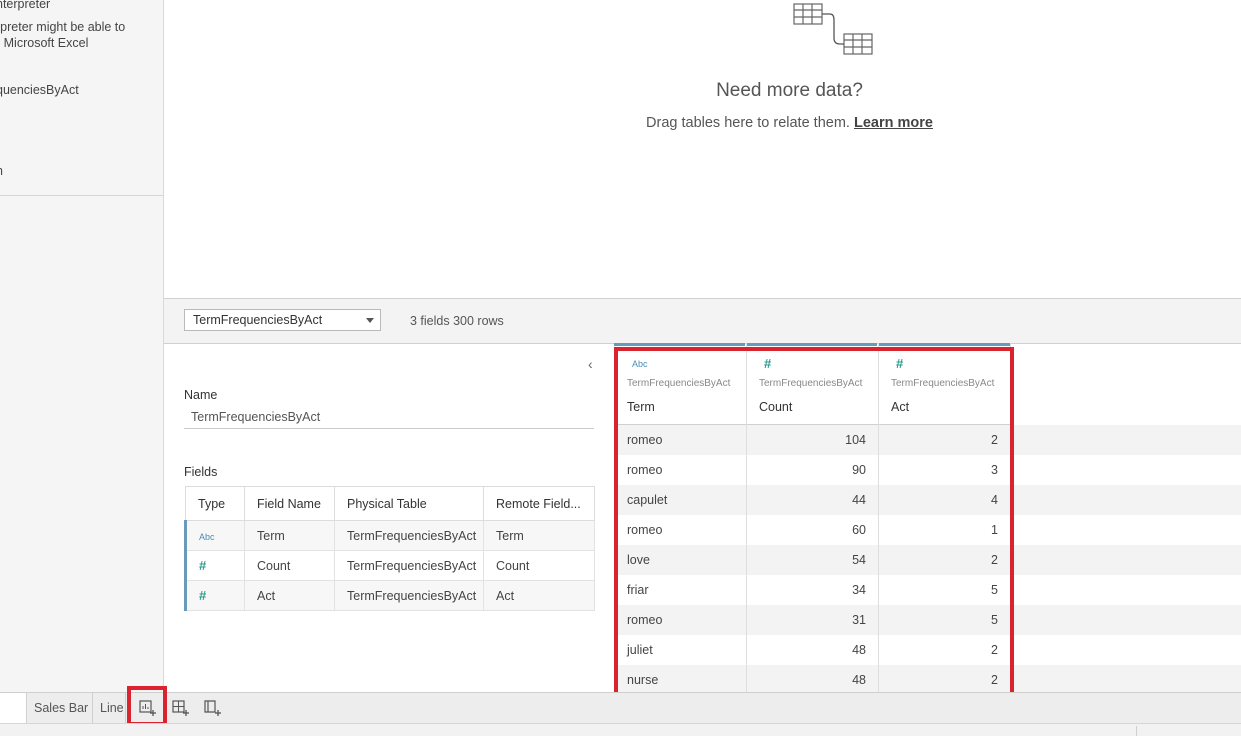  What do you see at coordinates (620, 729) in the screenshot?
I see `status-bar` at bounding box center [620, 729].